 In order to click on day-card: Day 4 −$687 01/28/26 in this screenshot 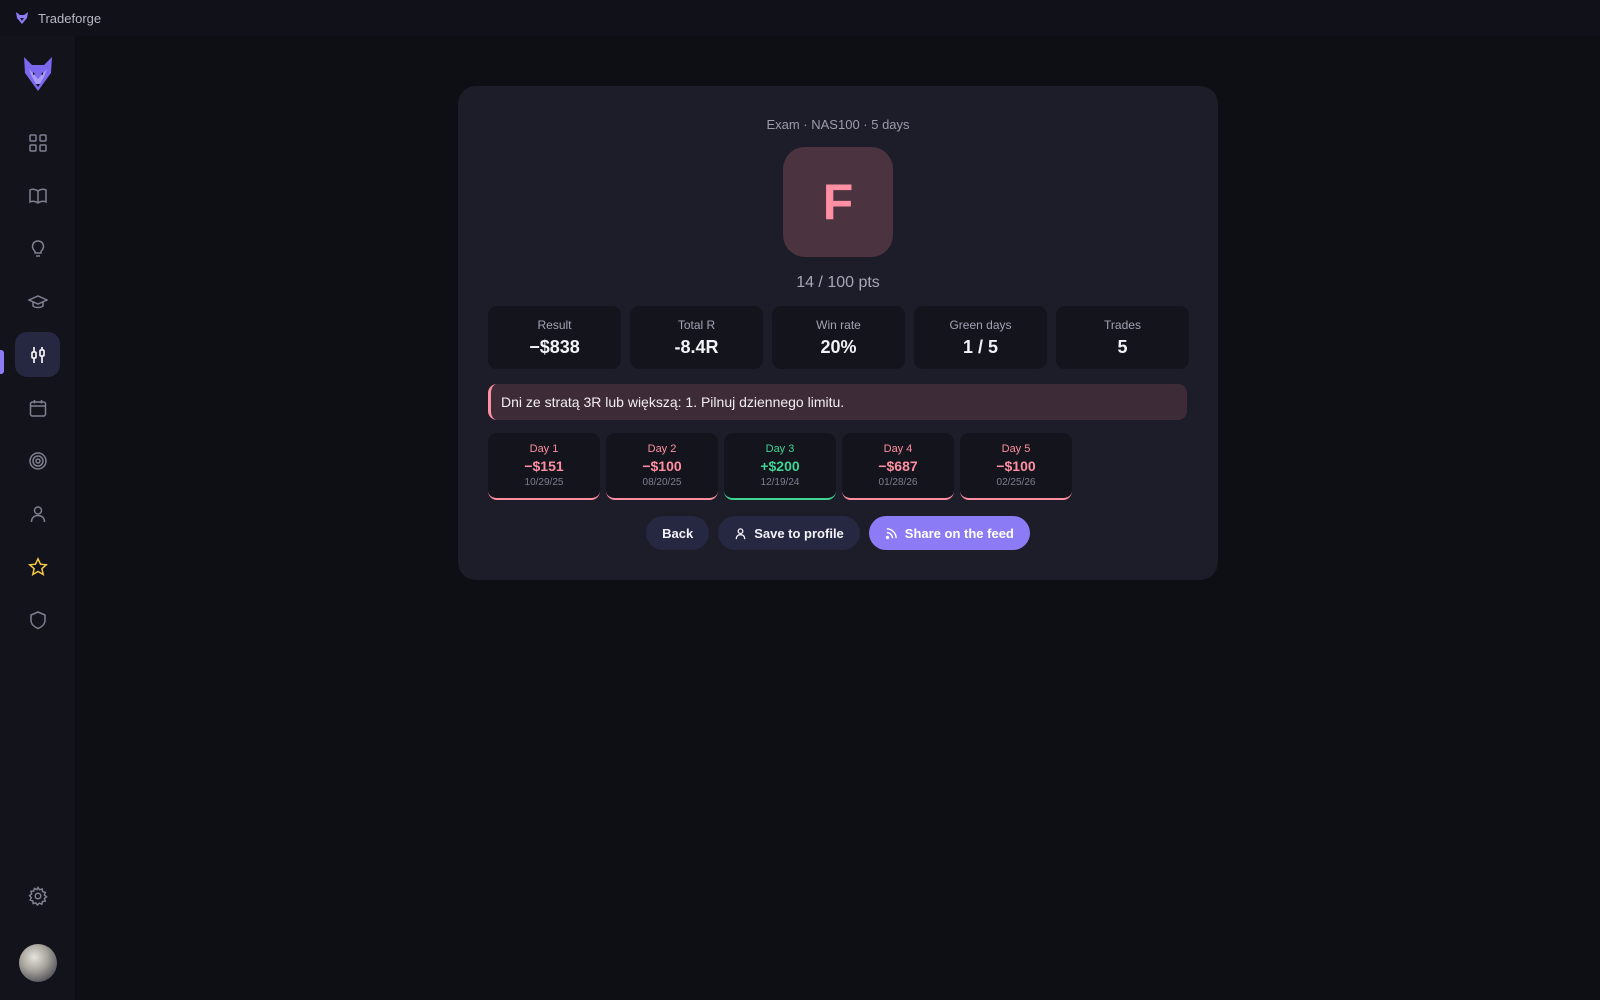, I will do `click(898, 466)`.